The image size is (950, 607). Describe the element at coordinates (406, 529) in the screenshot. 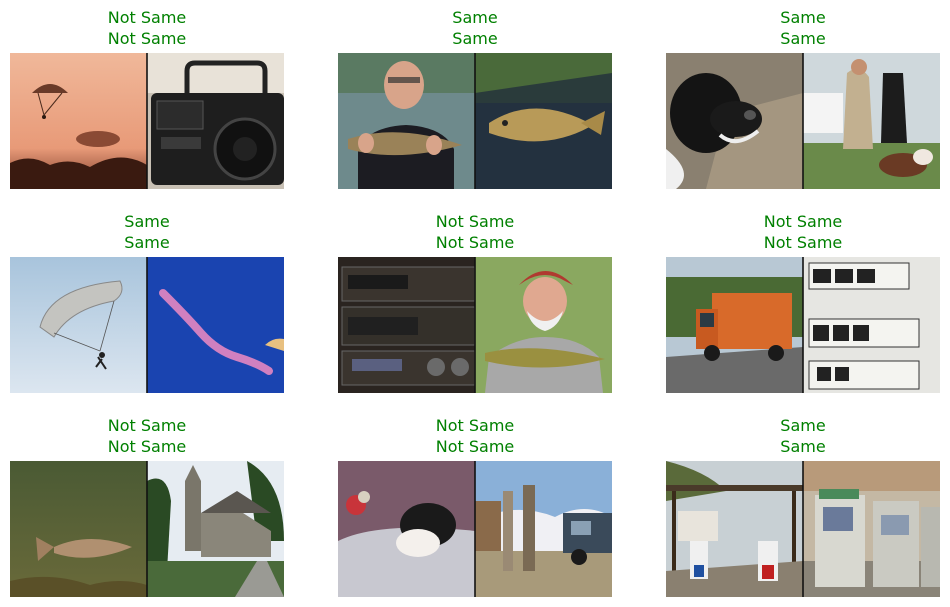

I see `puppy-with-toy-image` at that location.